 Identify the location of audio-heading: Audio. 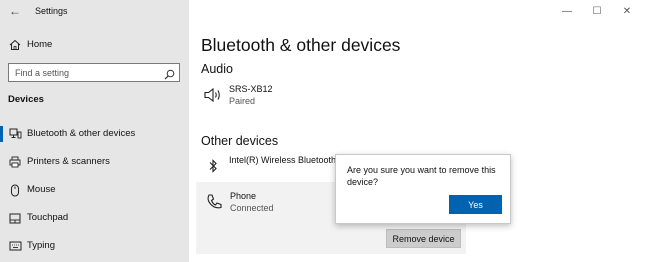
(217, 69).